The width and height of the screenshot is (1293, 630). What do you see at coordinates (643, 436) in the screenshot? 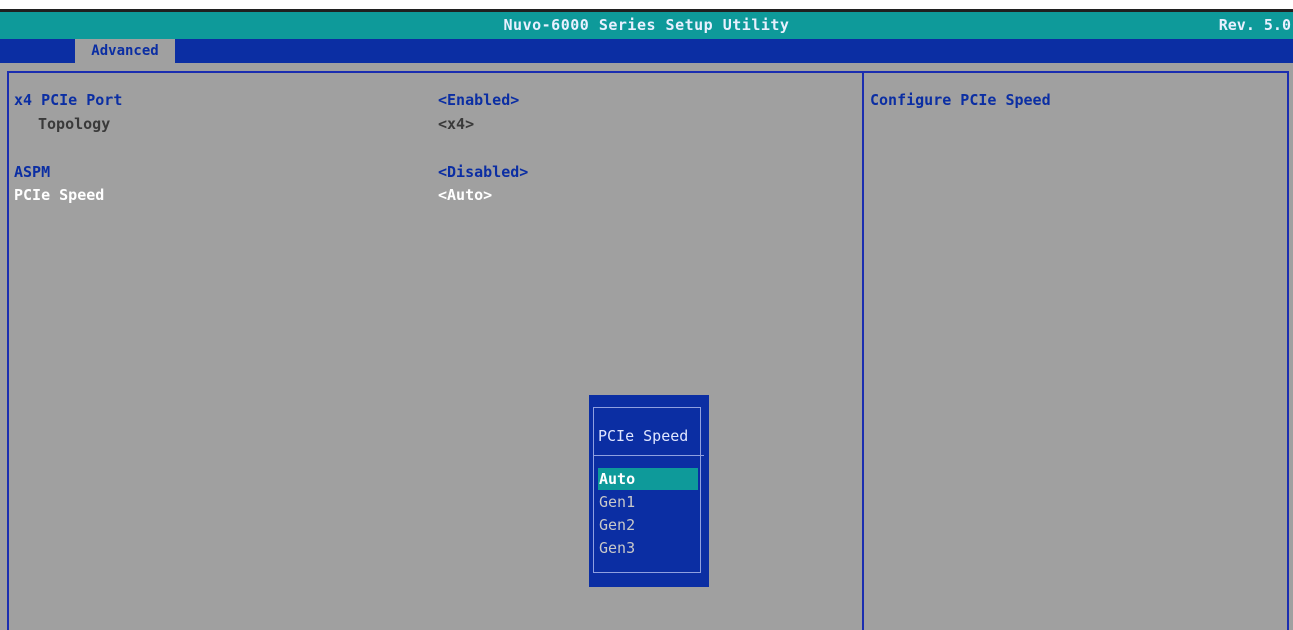
I see `popup-title: PCIe Speed` at bounding box center [643, 436].